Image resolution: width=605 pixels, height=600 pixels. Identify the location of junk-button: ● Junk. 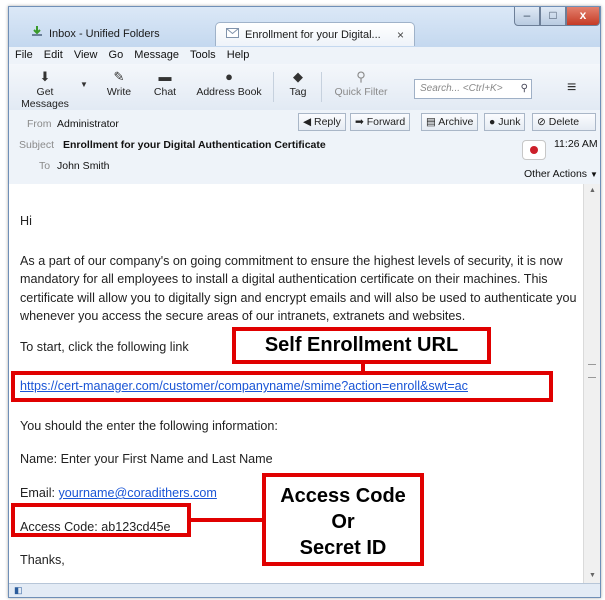
(505, 122).